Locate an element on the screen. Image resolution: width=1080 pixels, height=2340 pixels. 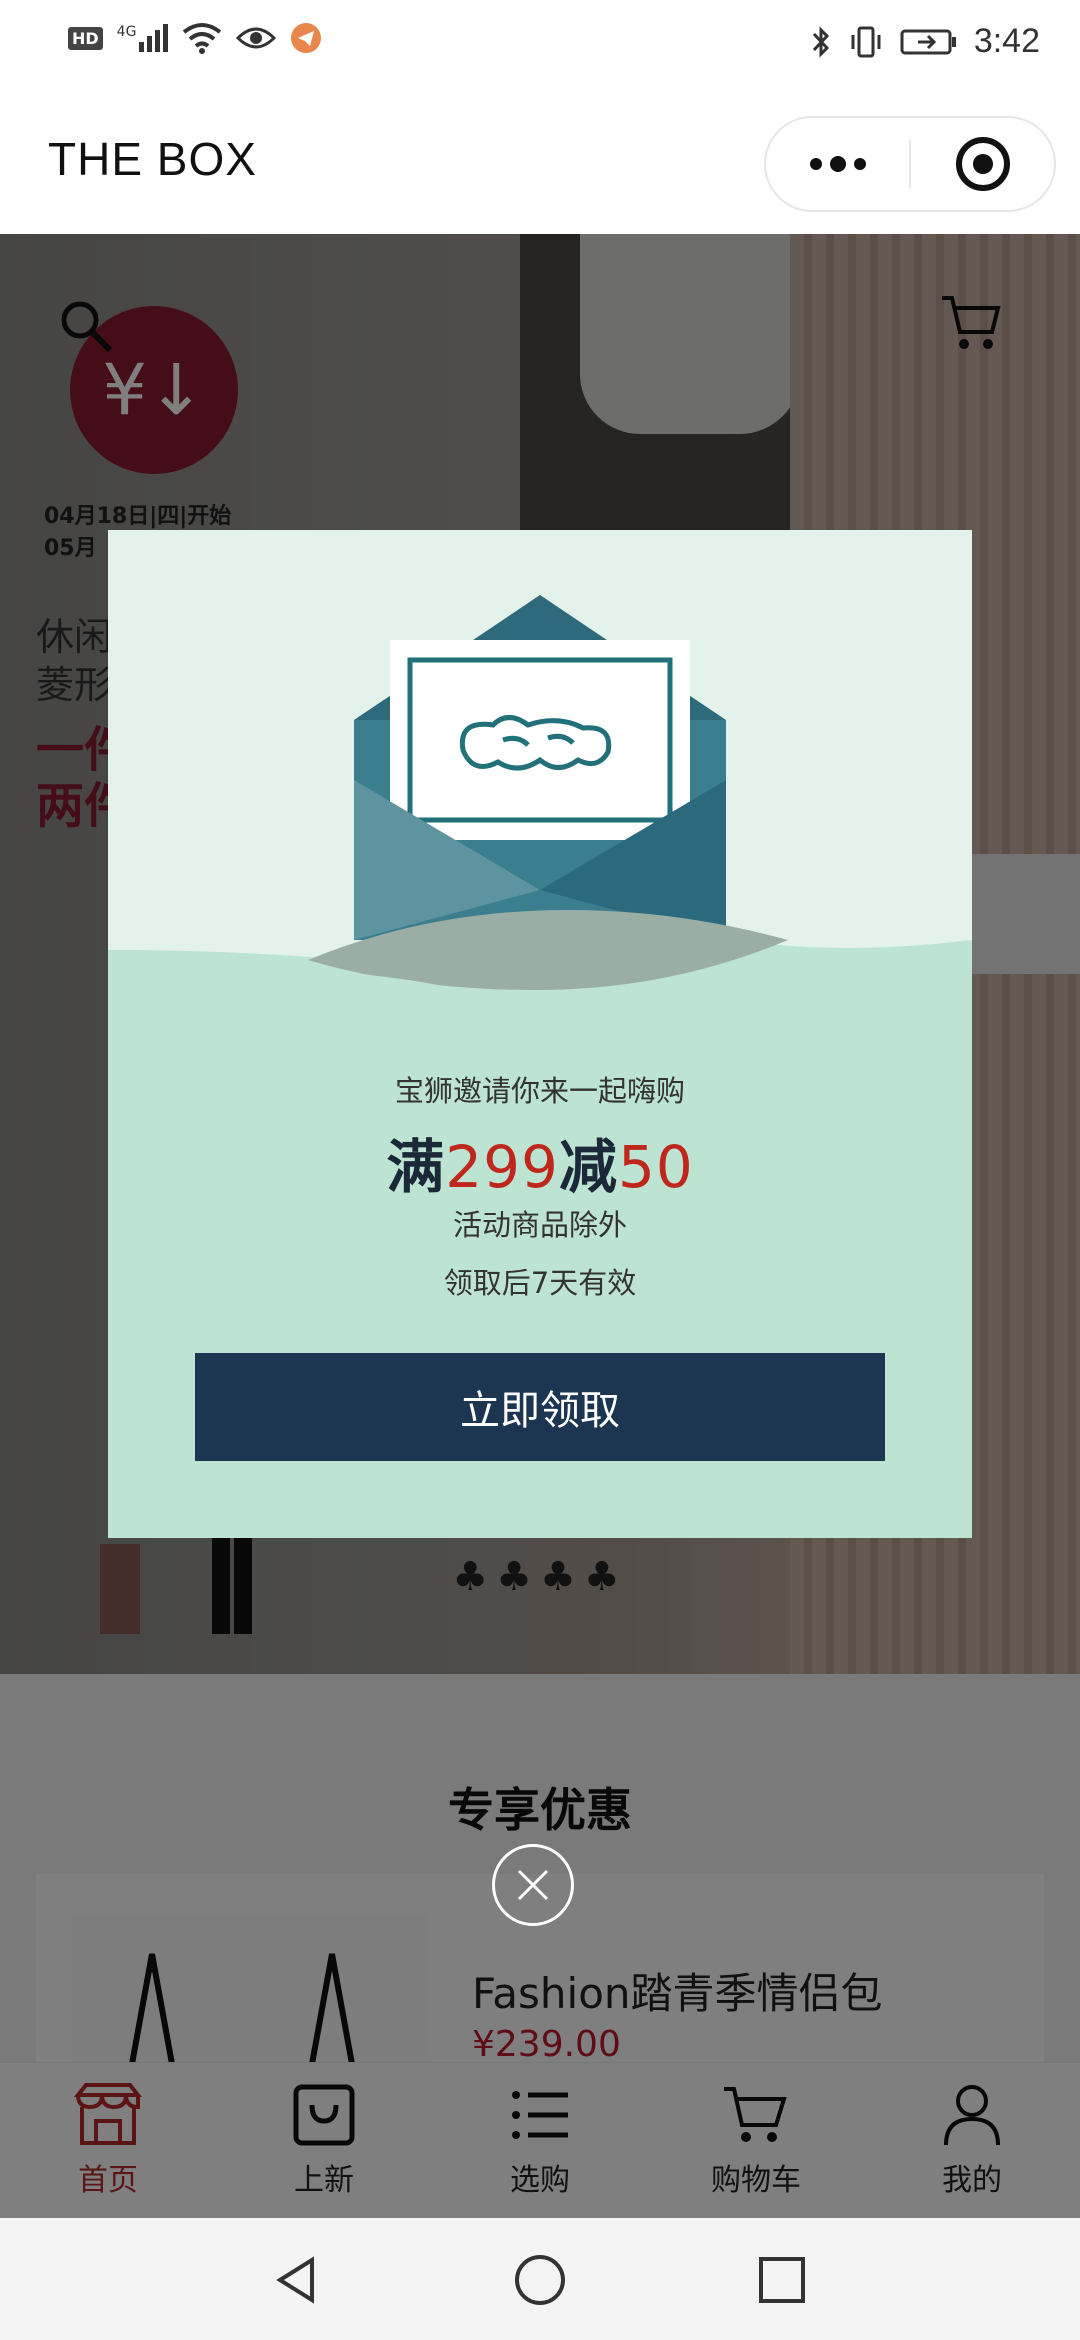
close-miniprogram-button is located at coordinates (982, 164).